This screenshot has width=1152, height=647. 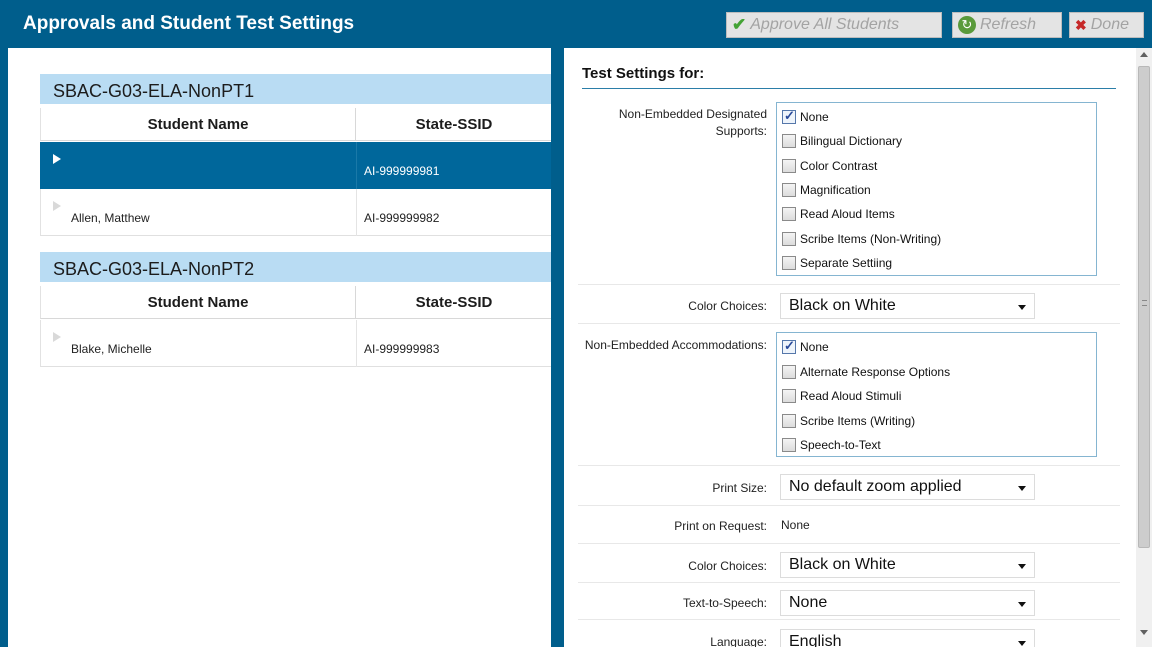 I want to click on frame-left-edge, so click(x=4, y=347).